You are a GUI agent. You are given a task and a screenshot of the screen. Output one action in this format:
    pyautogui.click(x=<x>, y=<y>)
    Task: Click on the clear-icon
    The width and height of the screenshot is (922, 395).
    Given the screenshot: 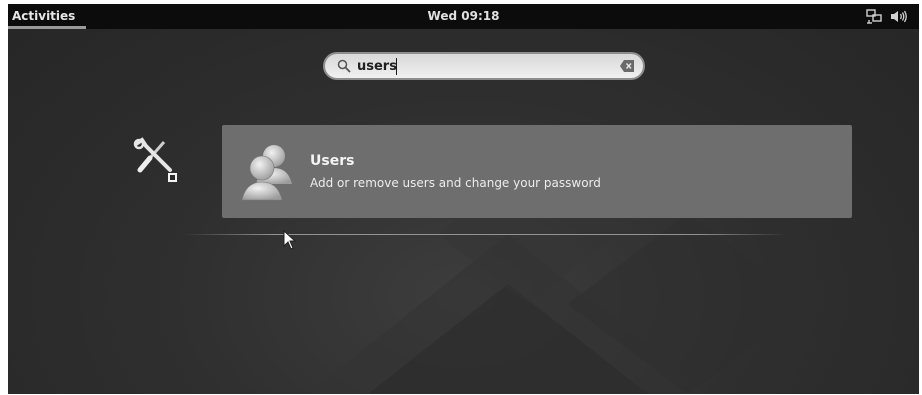 What is the action you would take?
    pyautogui.click(x=627, y=66)
    